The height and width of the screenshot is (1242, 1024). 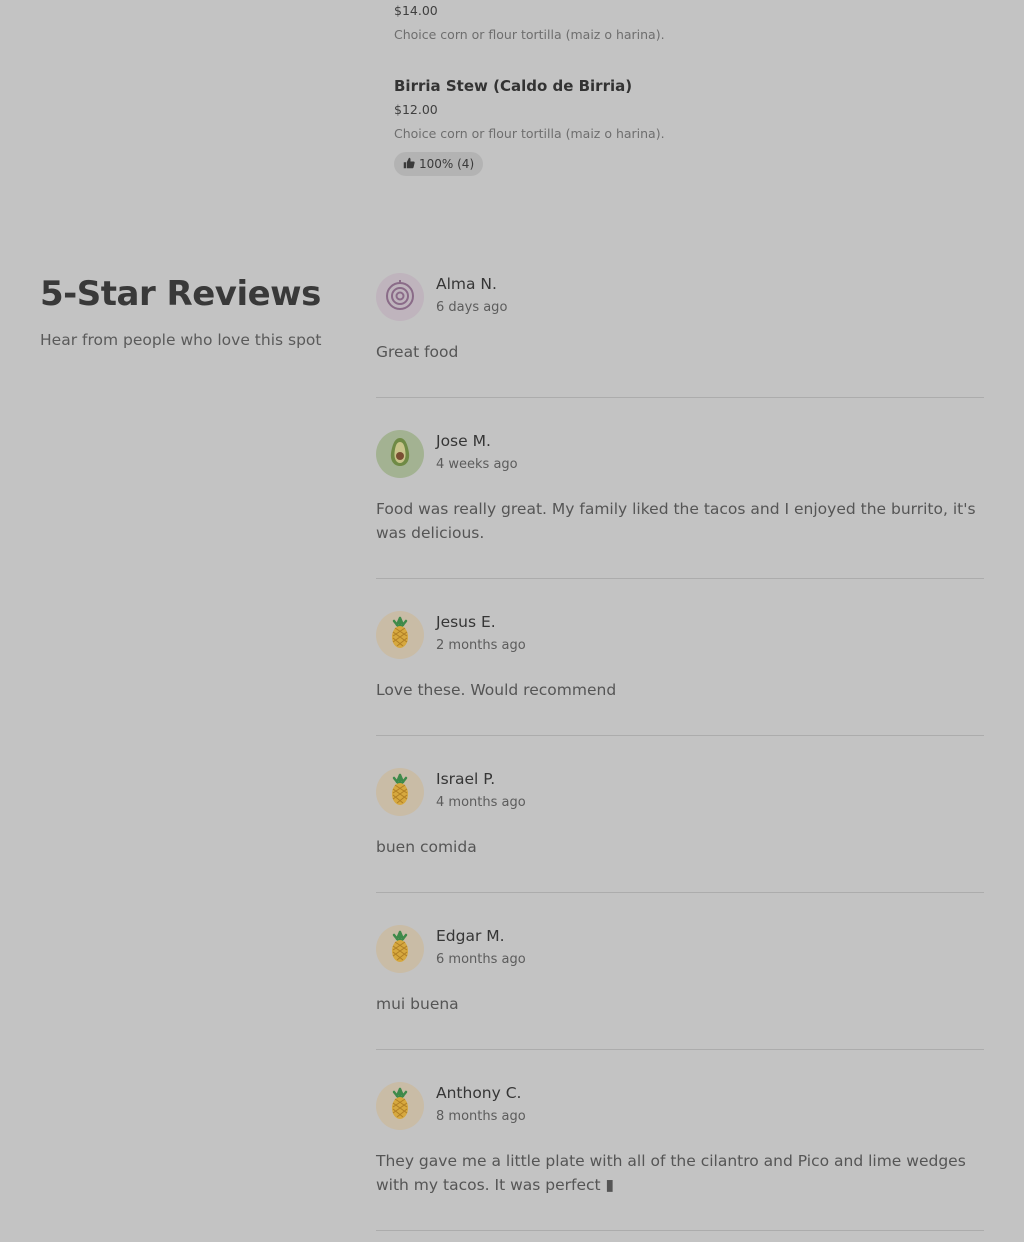 What do you see at coordinates (417, 1004) in the screenshot?
I see `review-text: mui buena` at bounding box center [417, 1004].